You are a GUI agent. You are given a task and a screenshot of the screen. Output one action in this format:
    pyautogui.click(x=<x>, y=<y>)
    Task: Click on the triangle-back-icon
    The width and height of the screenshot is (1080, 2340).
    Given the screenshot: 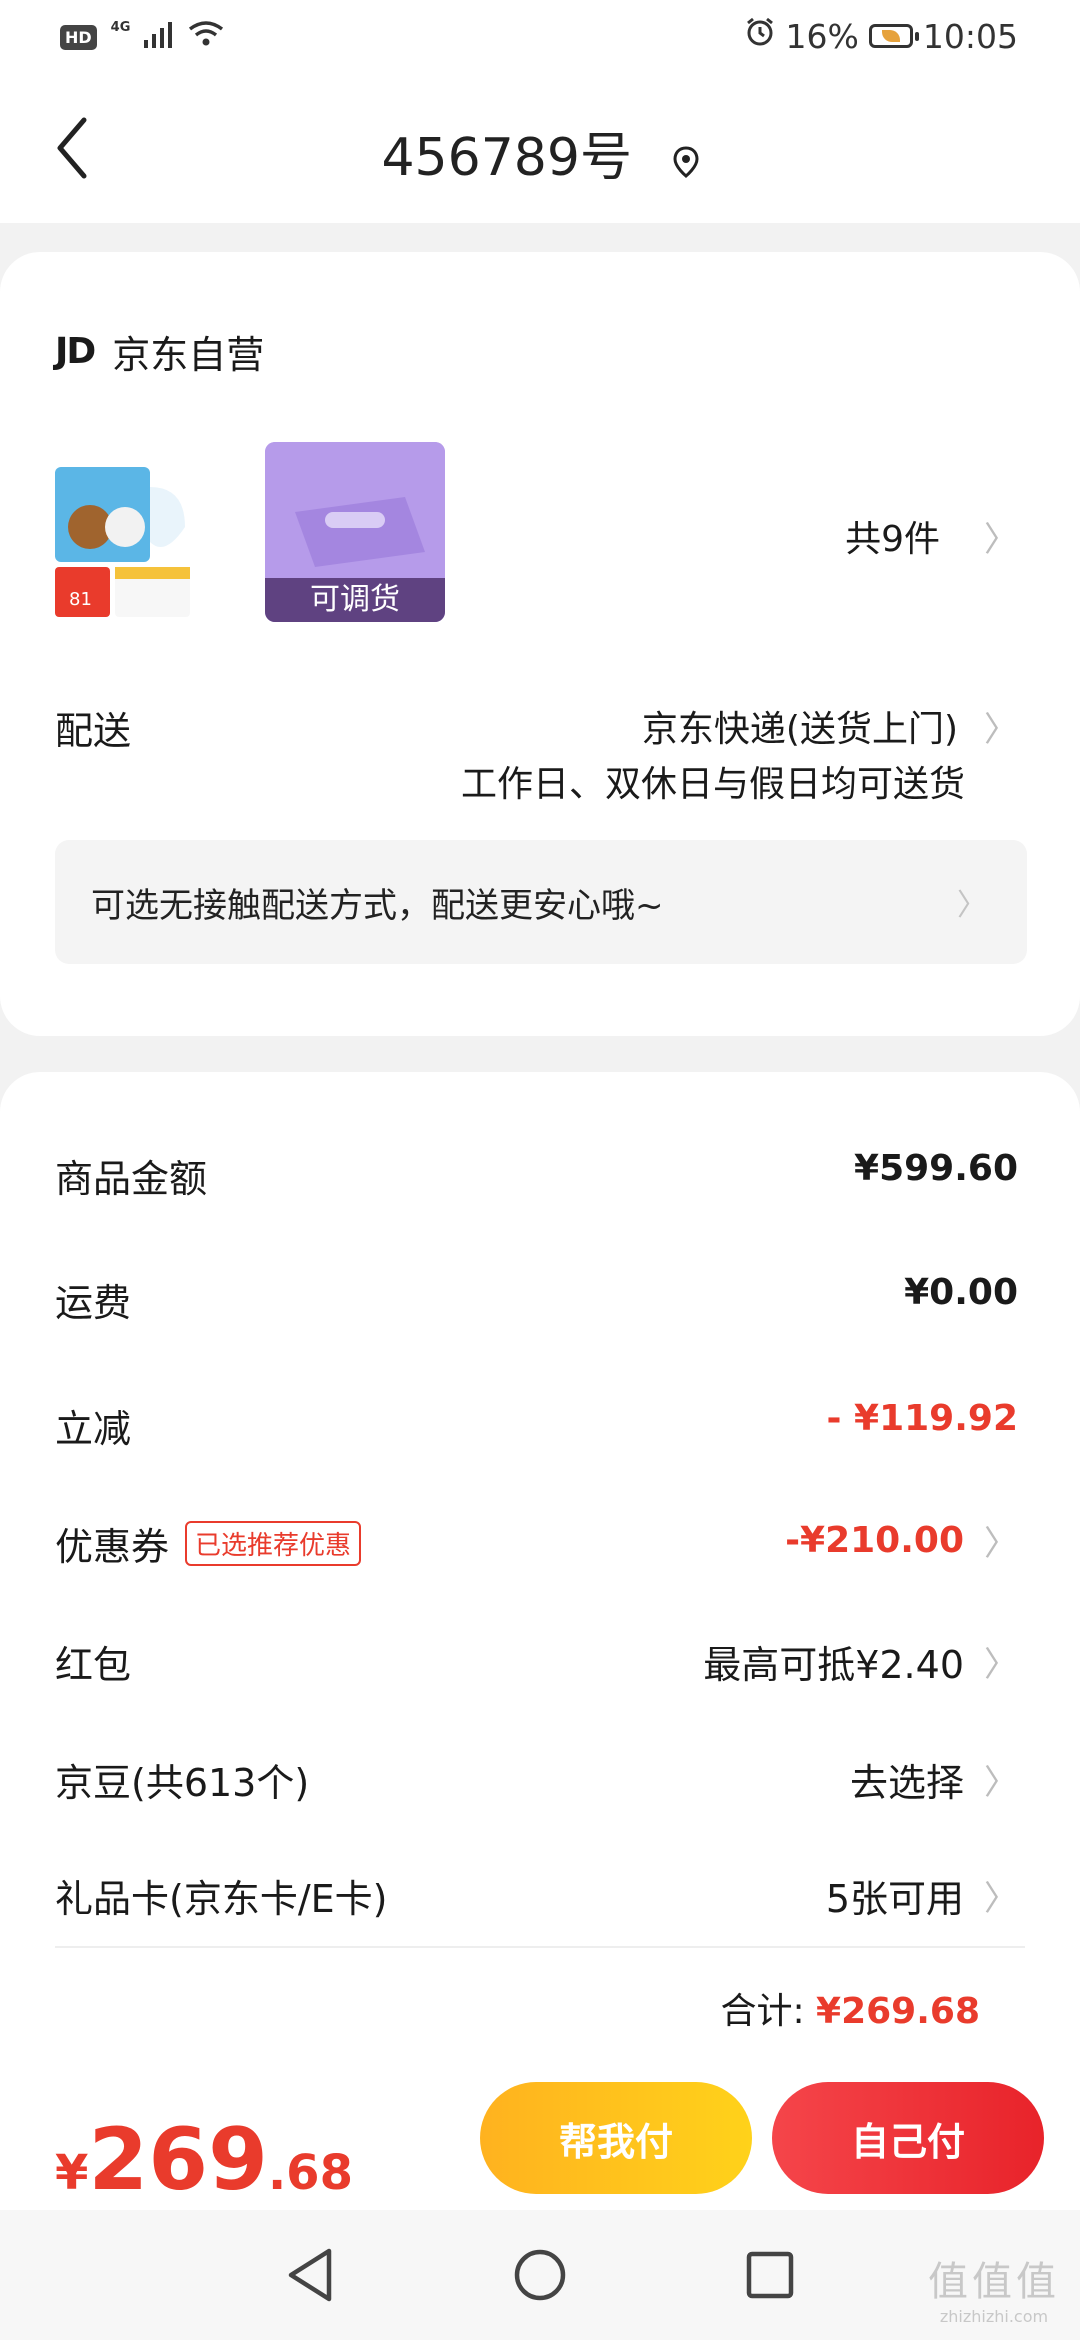 What is the action you would take?
    pyautogui.click(x=310, y=2275)
    